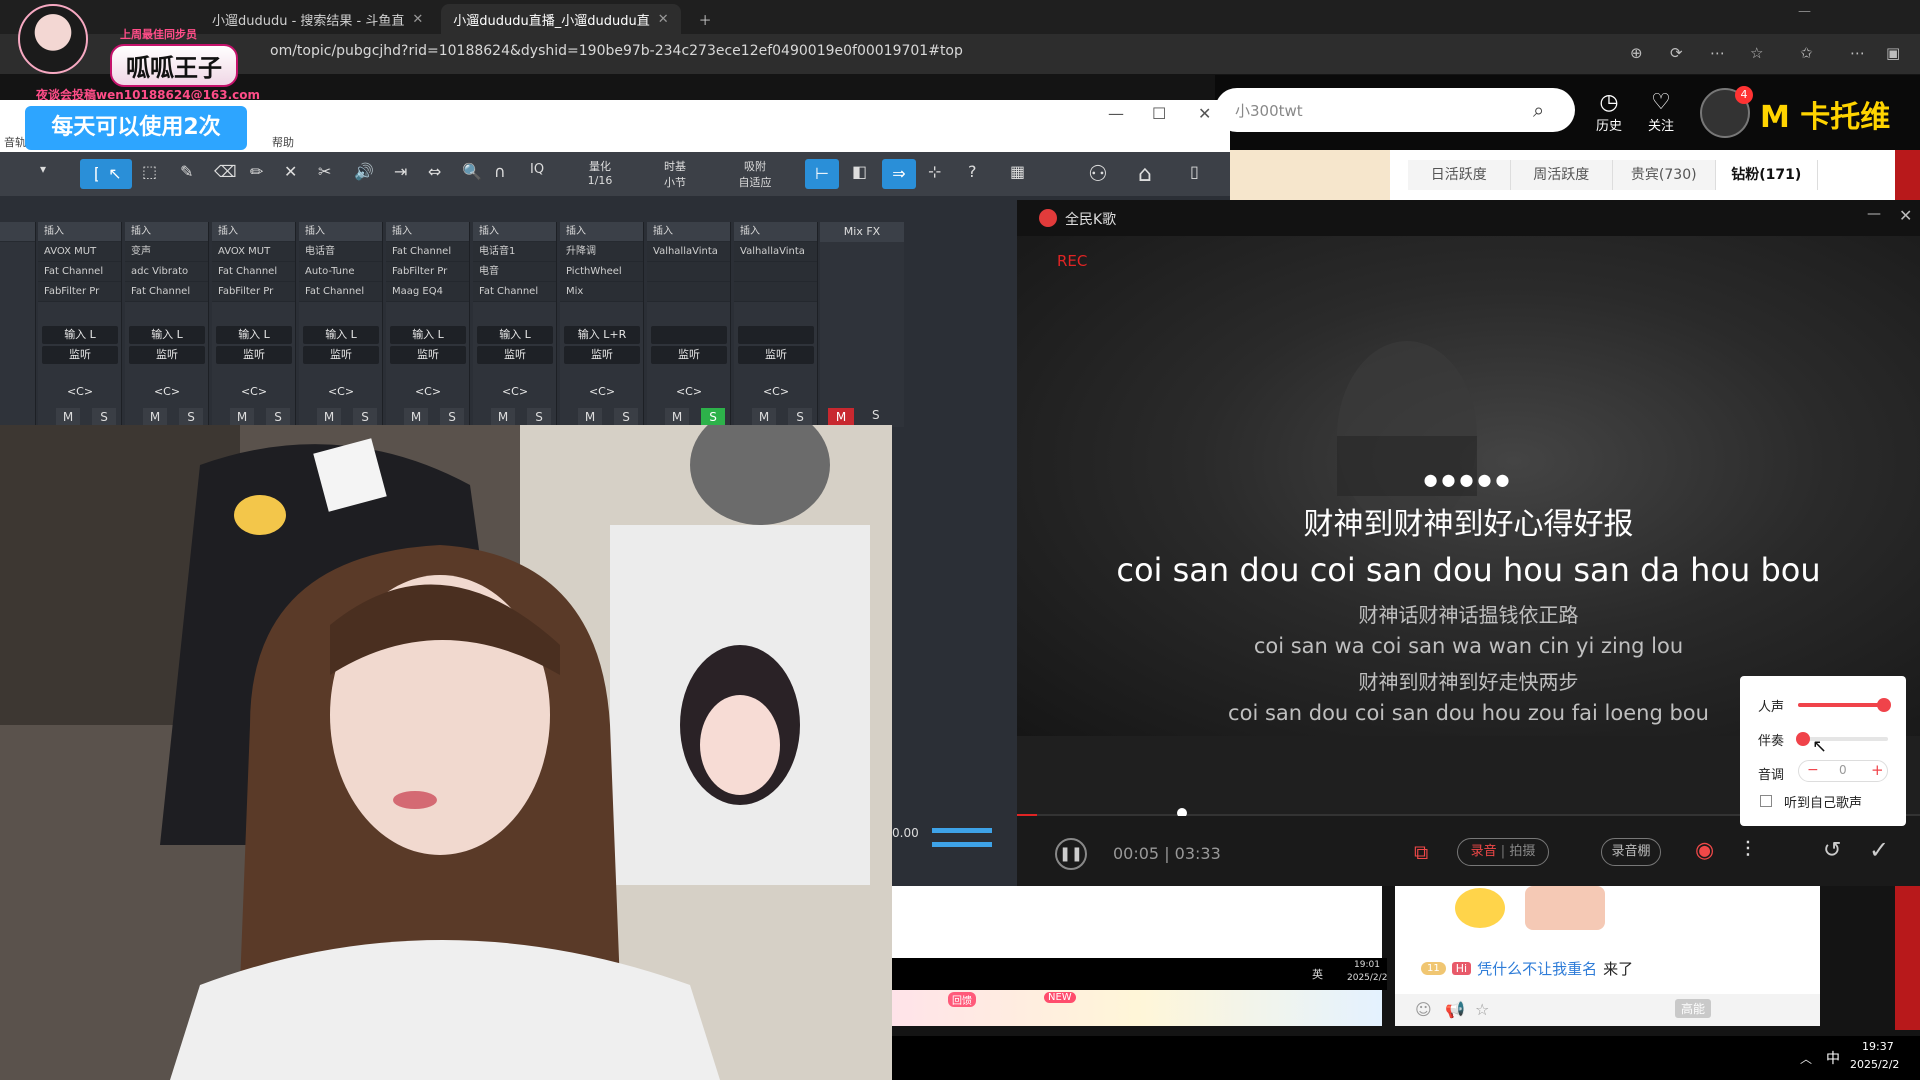 Image resolution: width=1920 pixels, height=1080 pixels. Describe the element at coordinates (876, 415) in the screenshot. I see `master-solo-button: S` at that location.